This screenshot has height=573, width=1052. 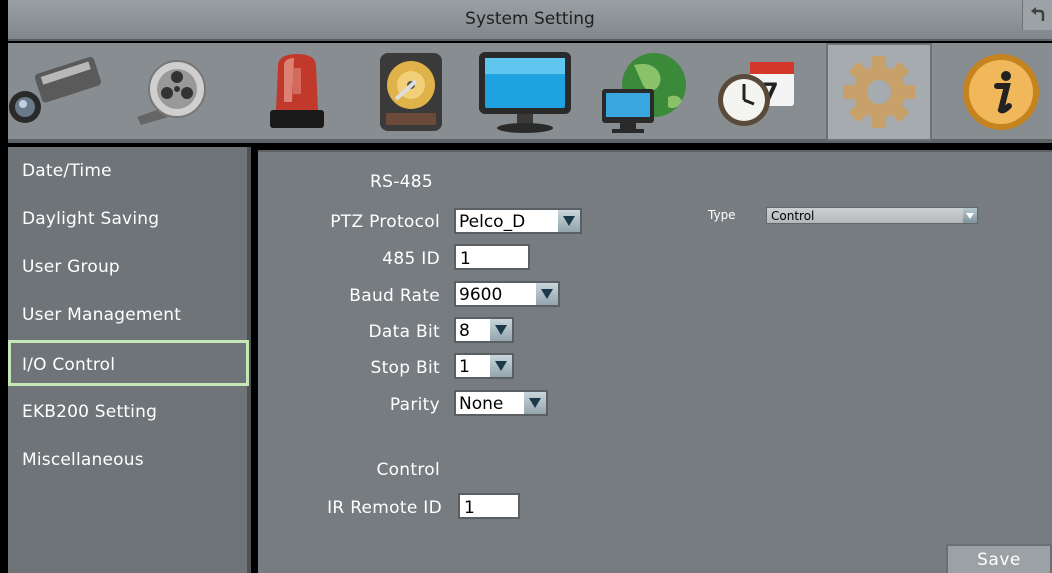 I want to click on monitor-icon, so click(x=525, y=92).